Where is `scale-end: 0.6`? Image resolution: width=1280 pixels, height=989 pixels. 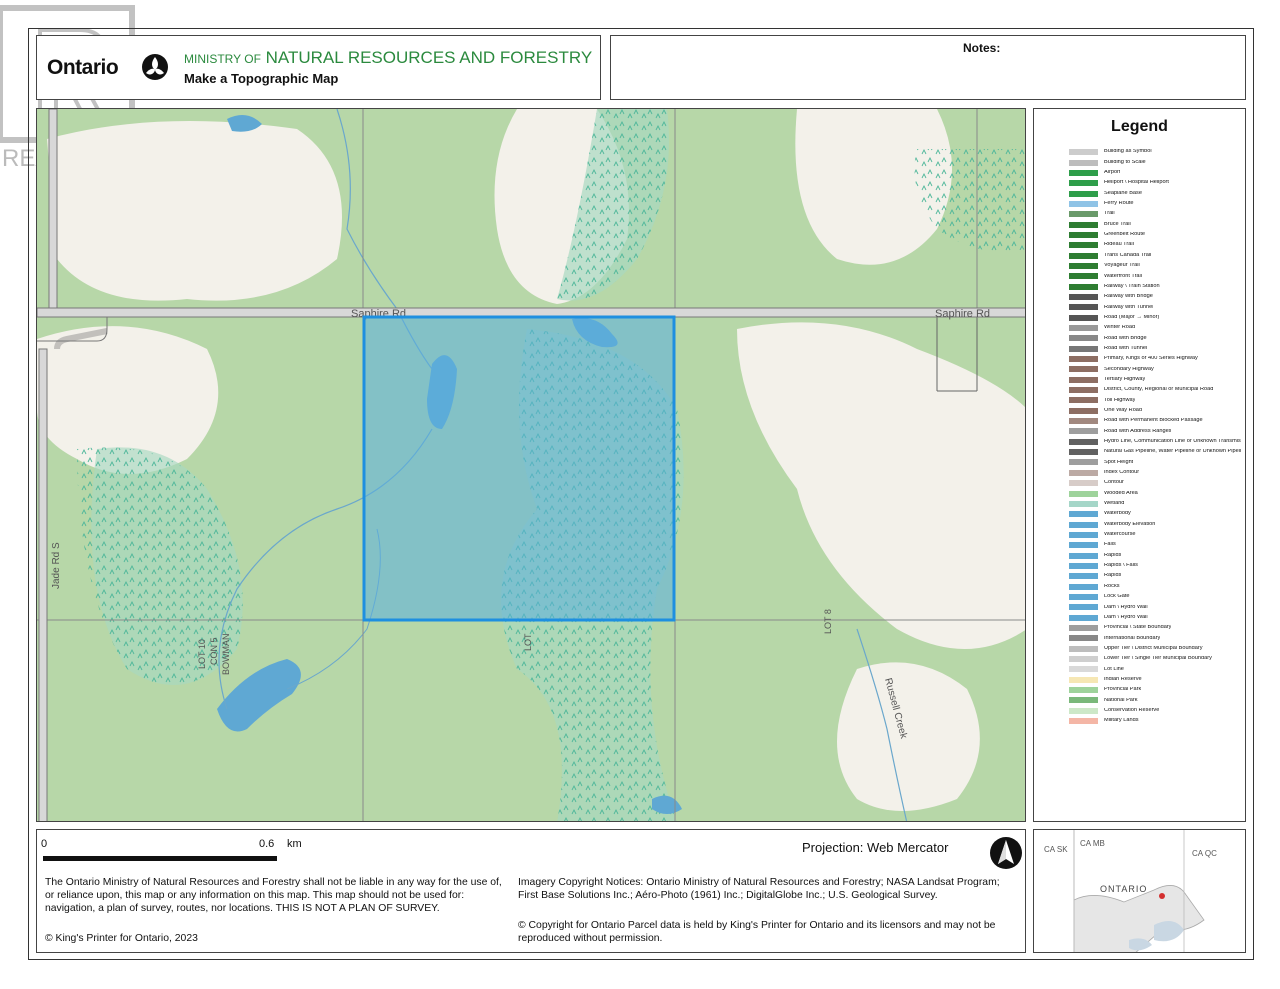
scale-end: 0.6 is located at coordinates (267, 844).